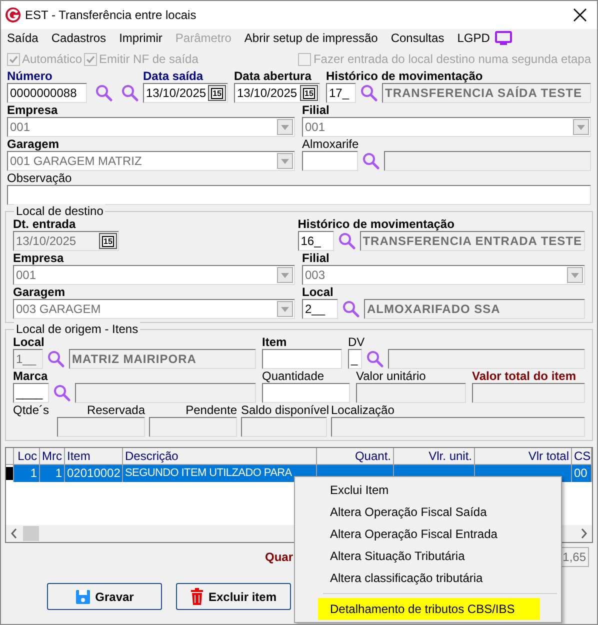  What do you see at coordinates (273, 76) in the screenshot?
I see `field-label: Data abertura` at bounding box center [273, 76].